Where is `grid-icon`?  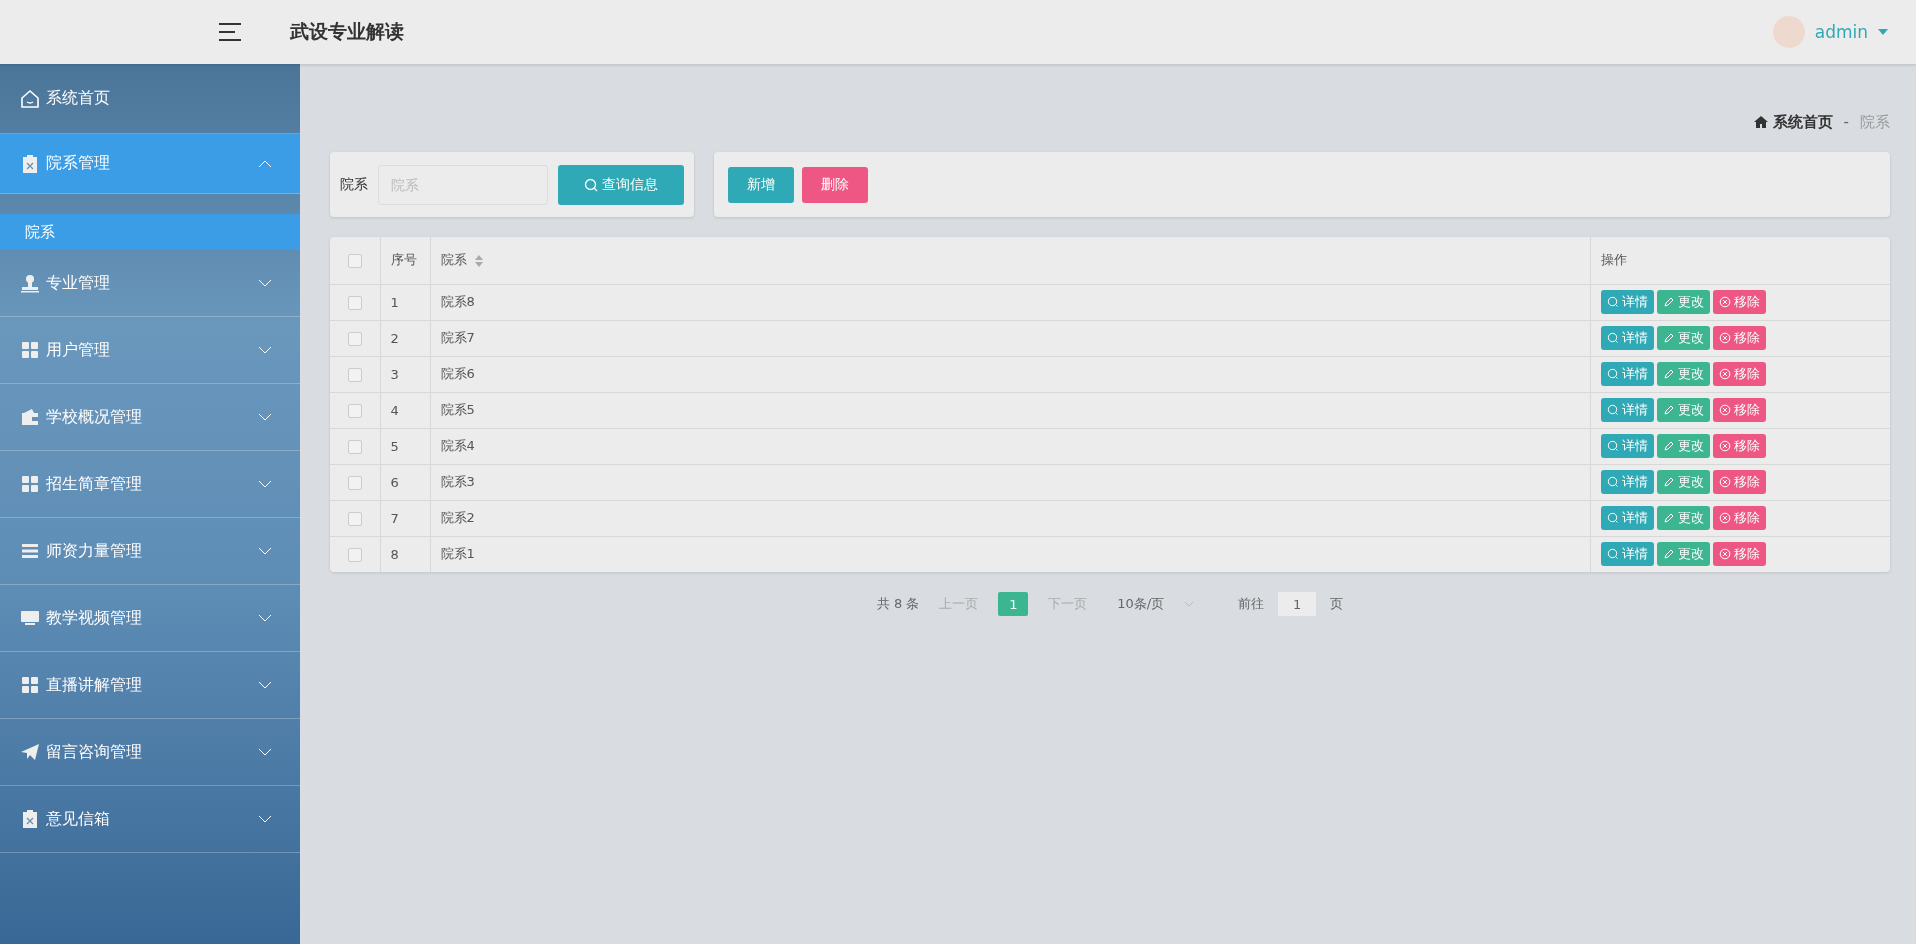 grid-icon is located at coordinates (30, 350).